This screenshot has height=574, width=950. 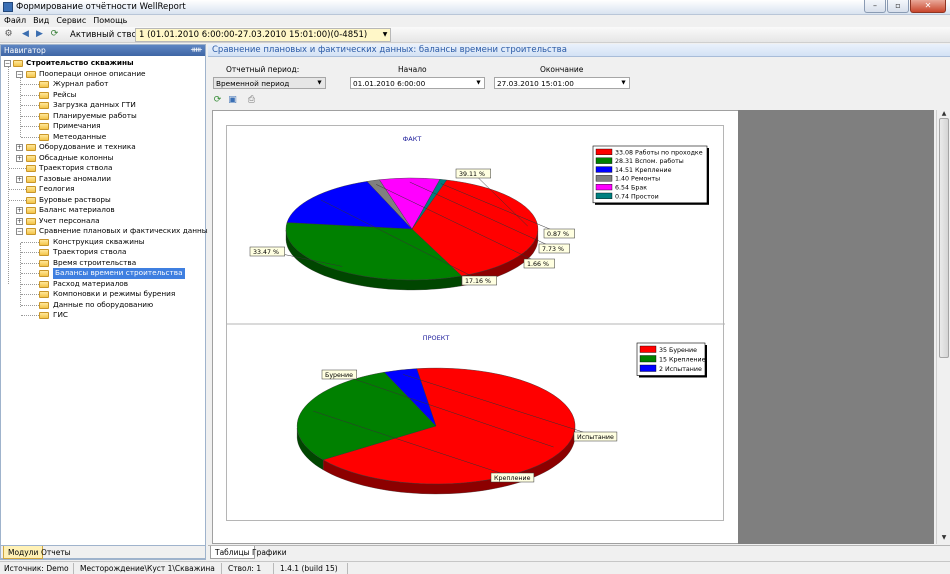 I want to click on tree-item: Буровые растворы, so click(x=103, y=200).